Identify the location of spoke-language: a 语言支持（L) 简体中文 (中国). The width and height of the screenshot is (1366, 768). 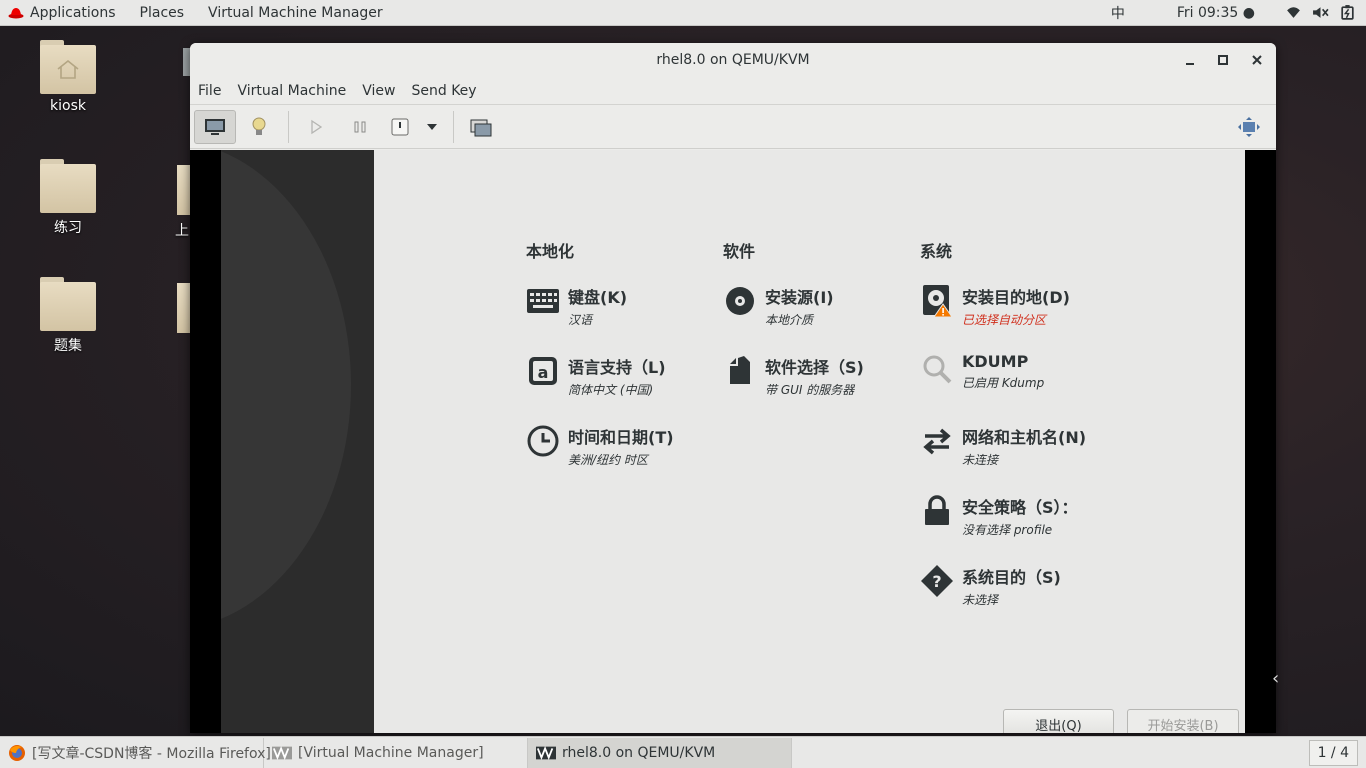
(596, 376).